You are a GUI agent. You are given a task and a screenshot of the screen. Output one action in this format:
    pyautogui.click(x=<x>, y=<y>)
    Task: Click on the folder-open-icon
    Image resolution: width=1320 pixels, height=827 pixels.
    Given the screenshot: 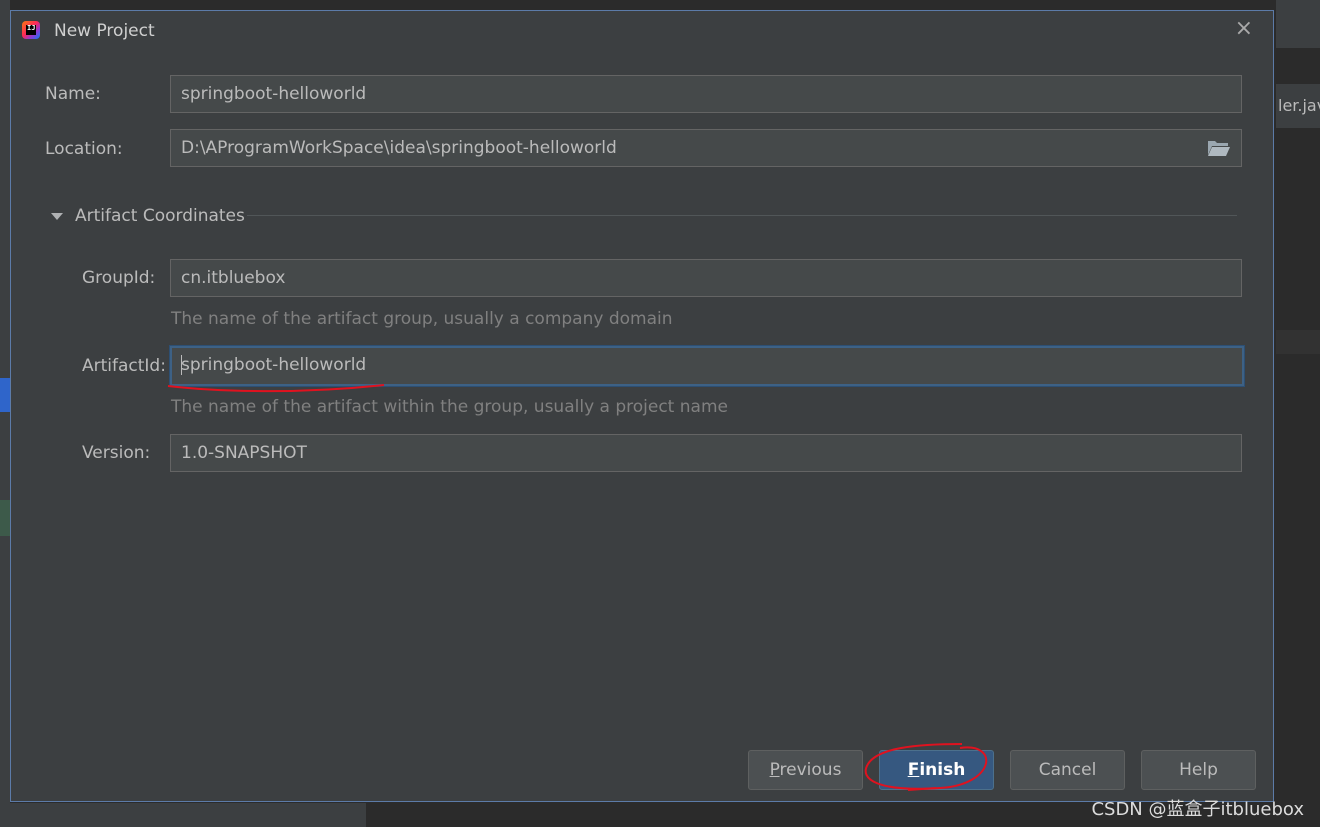 What is the action you would take?
    pyautogui.click(x=1219, y=148)
    